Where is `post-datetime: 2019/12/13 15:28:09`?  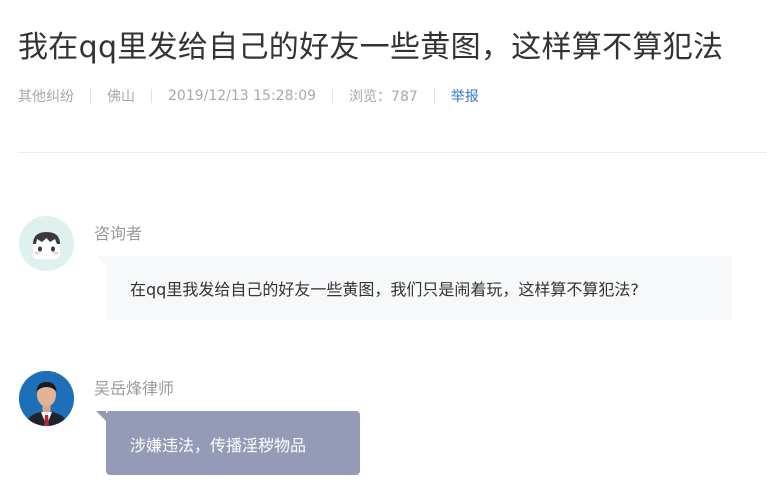
post-datetime: 2019/12/13 15:28:09 is located at coordinates (242, 96).